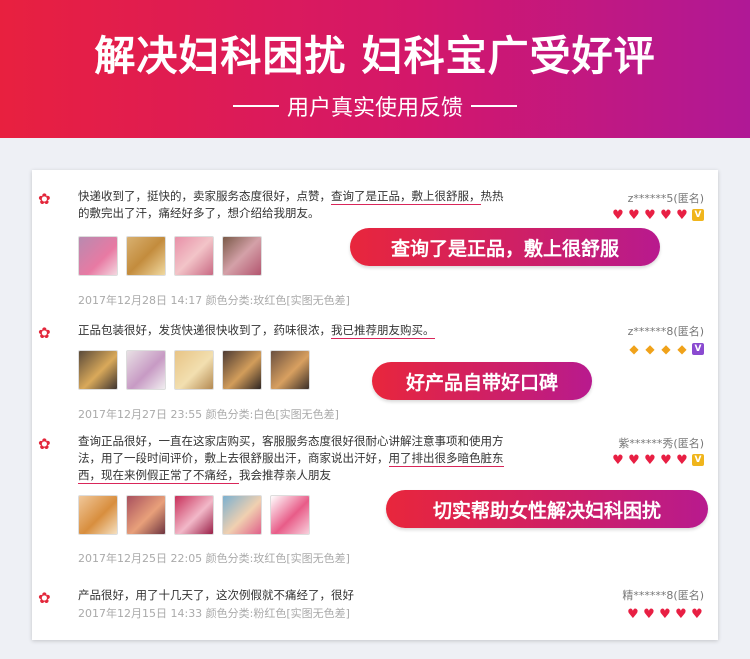  I want to click on banner-subtitle-text: 用户真实使用反馈, so click(374, 108).